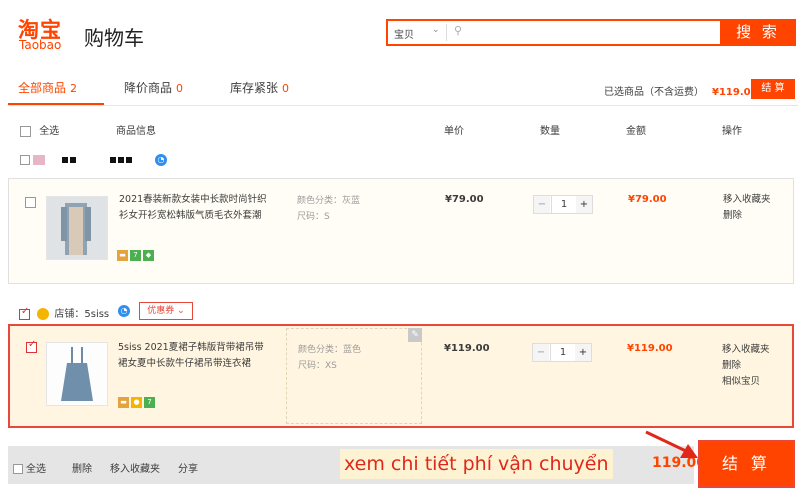  Describe the element at coordinates (194, 208) in the screenshot. I see `product-title: 2021春装新款女装中长款时尚针织衫女开衫宽松韩版气质毛衣外套潮` at that location.